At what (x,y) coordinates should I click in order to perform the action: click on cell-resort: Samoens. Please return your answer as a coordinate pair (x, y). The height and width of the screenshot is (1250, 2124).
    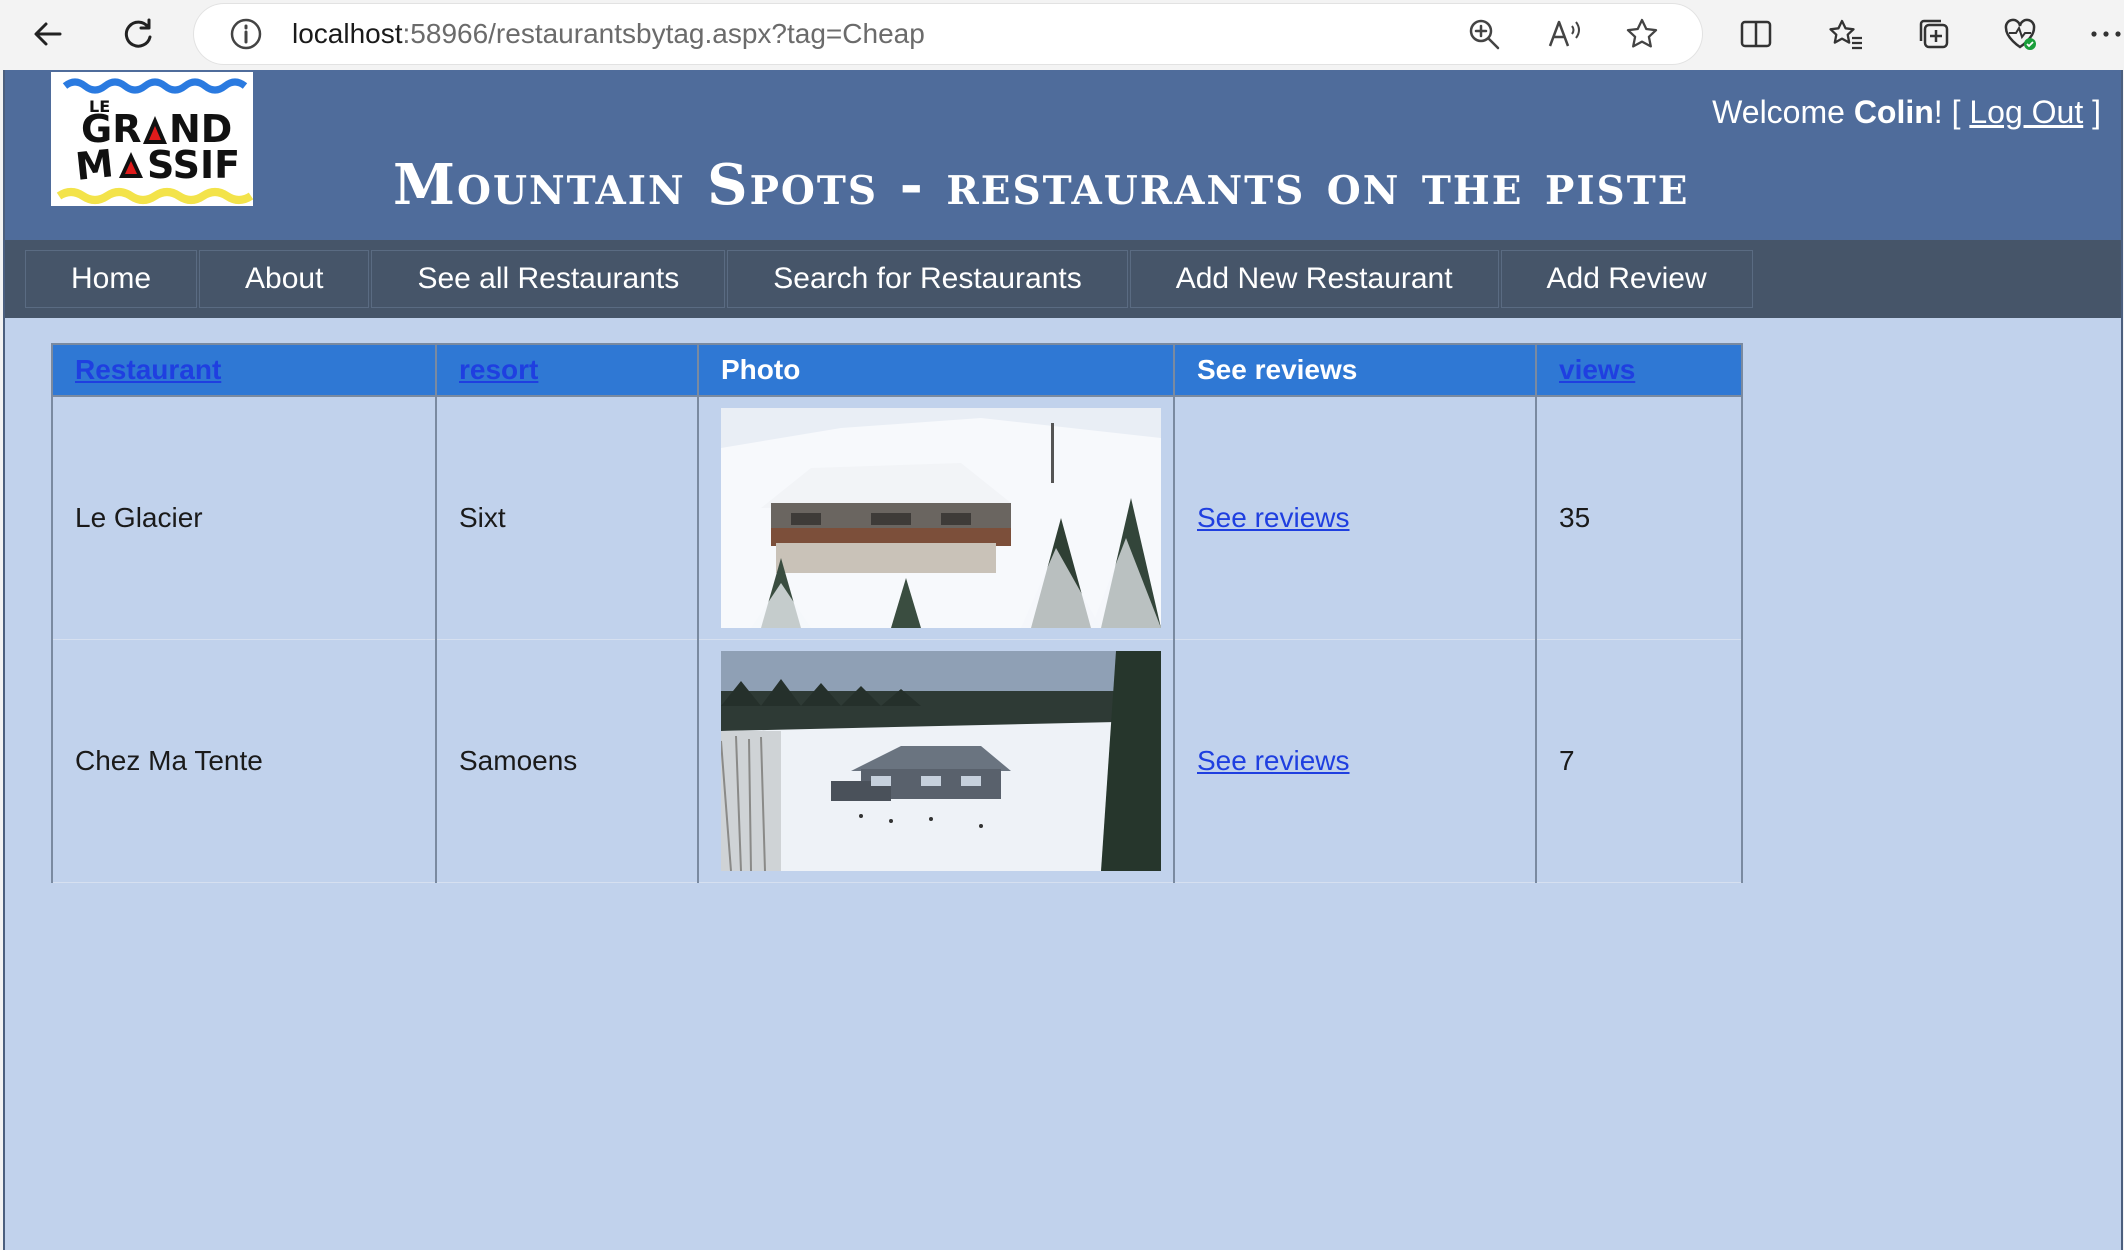
    Looking at the image, I should click on (567, 761).